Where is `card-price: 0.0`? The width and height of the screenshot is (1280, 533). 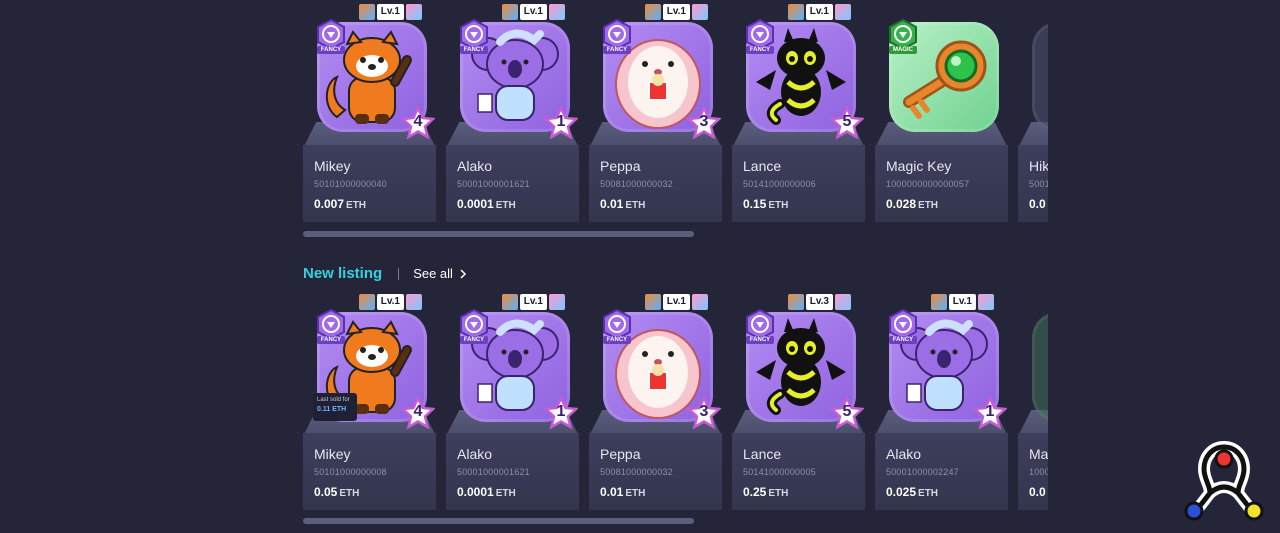 card-price: 0.0 is located at coordinates (1038, 204).